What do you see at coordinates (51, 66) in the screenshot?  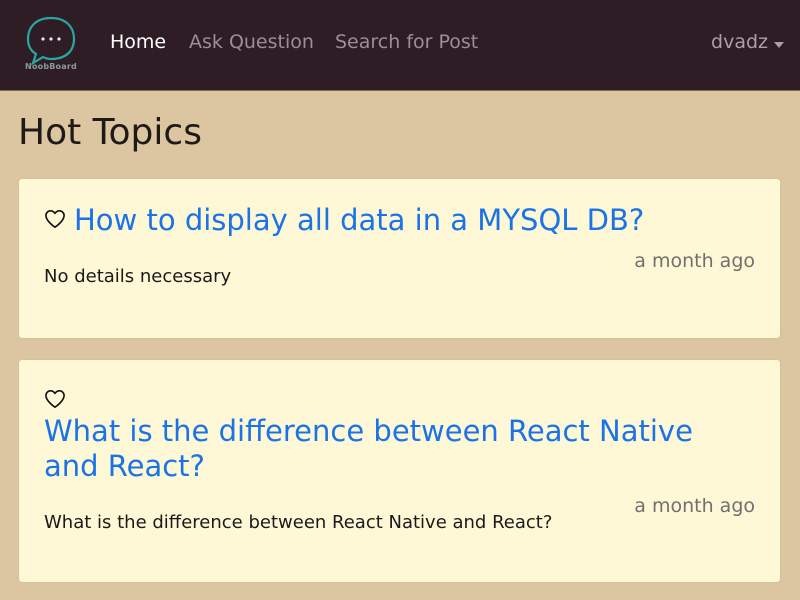 I see `brand-name: NoobBoard` at bounding box center [51, 66].